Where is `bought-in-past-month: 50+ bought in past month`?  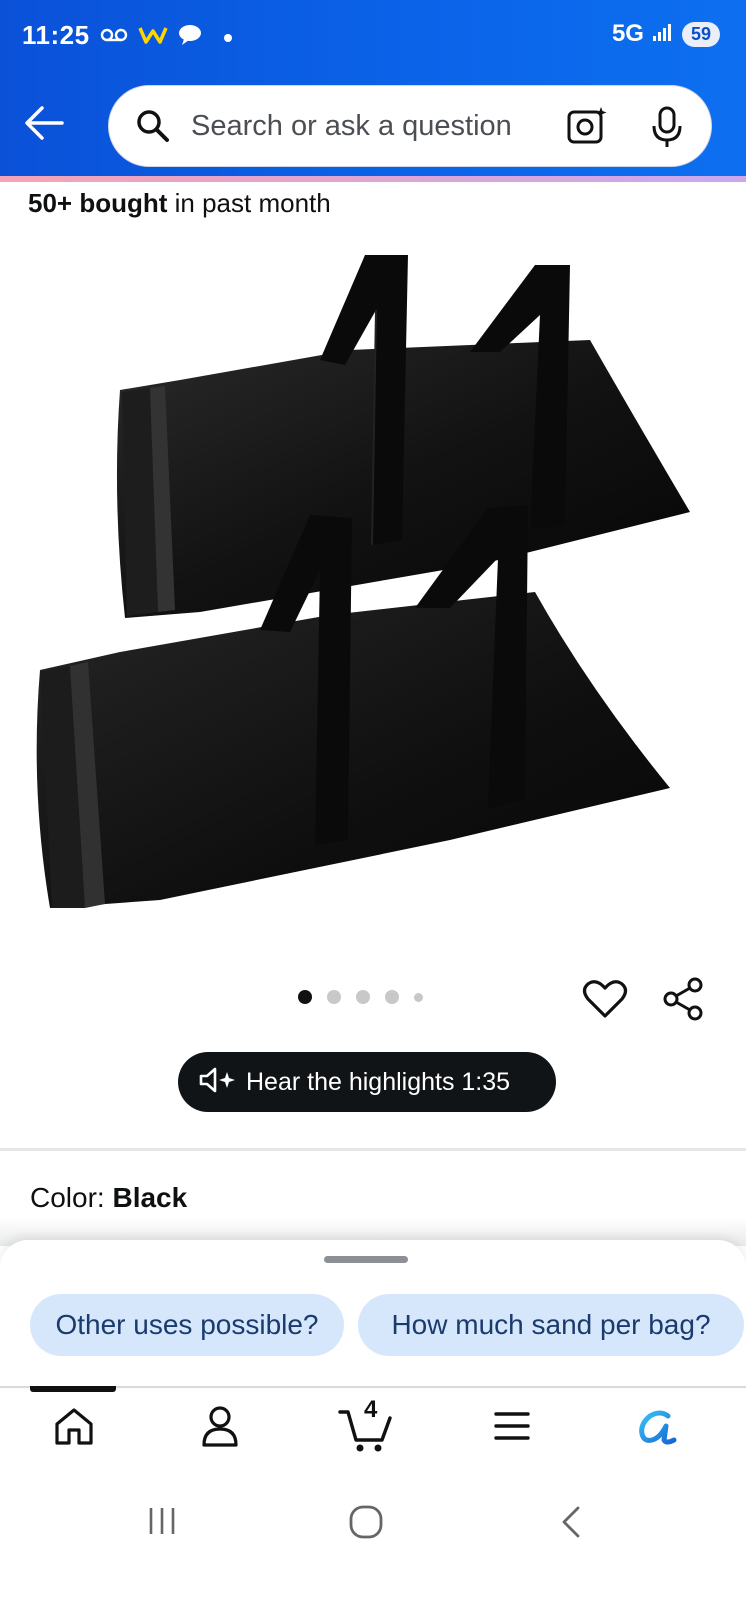
bought-in-past-month: 50+ bought in past month is located at coordinates (179, 203).